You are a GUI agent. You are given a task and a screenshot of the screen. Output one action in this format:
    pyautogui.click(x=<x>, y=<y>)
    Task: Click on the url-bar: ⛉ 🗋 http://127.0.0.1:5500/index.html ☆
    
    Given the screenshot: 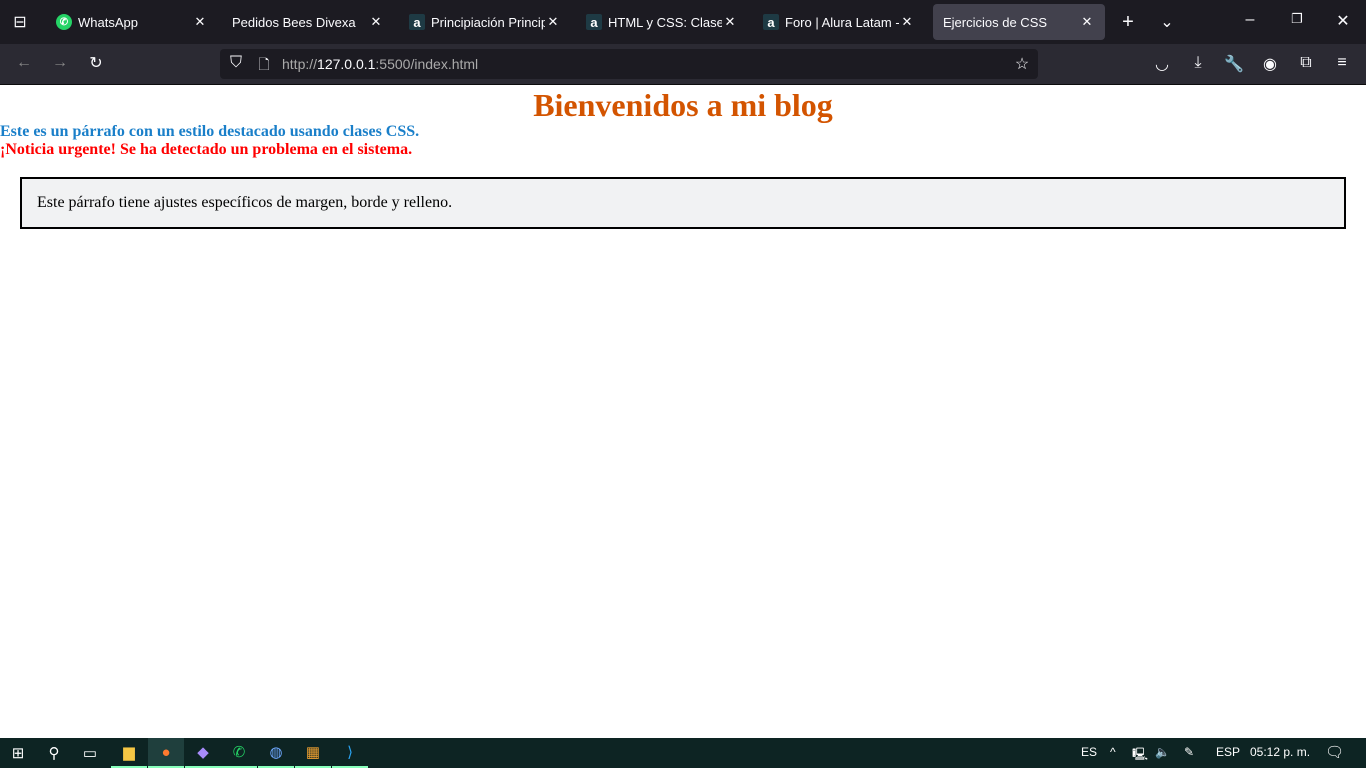 What is the action you would take?
    pyautogui.click(x=629, y=64)
    